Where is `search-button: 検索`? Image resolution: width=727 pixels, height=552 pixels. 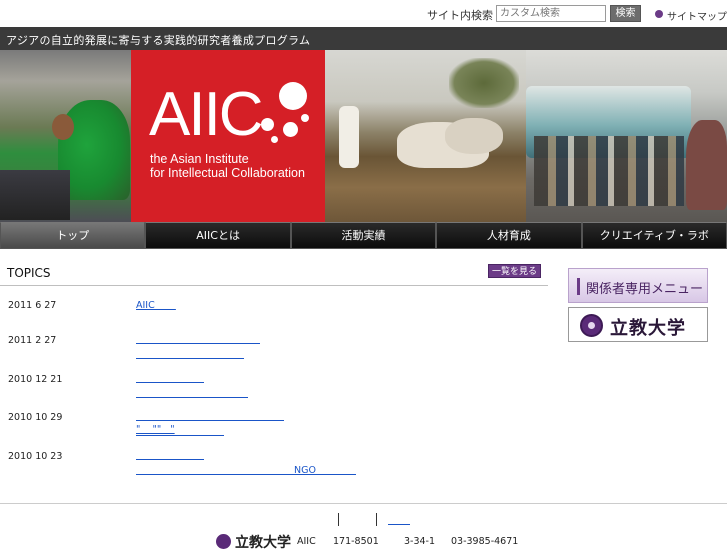
search-button: 検索 is located at coordinates (625, 13).